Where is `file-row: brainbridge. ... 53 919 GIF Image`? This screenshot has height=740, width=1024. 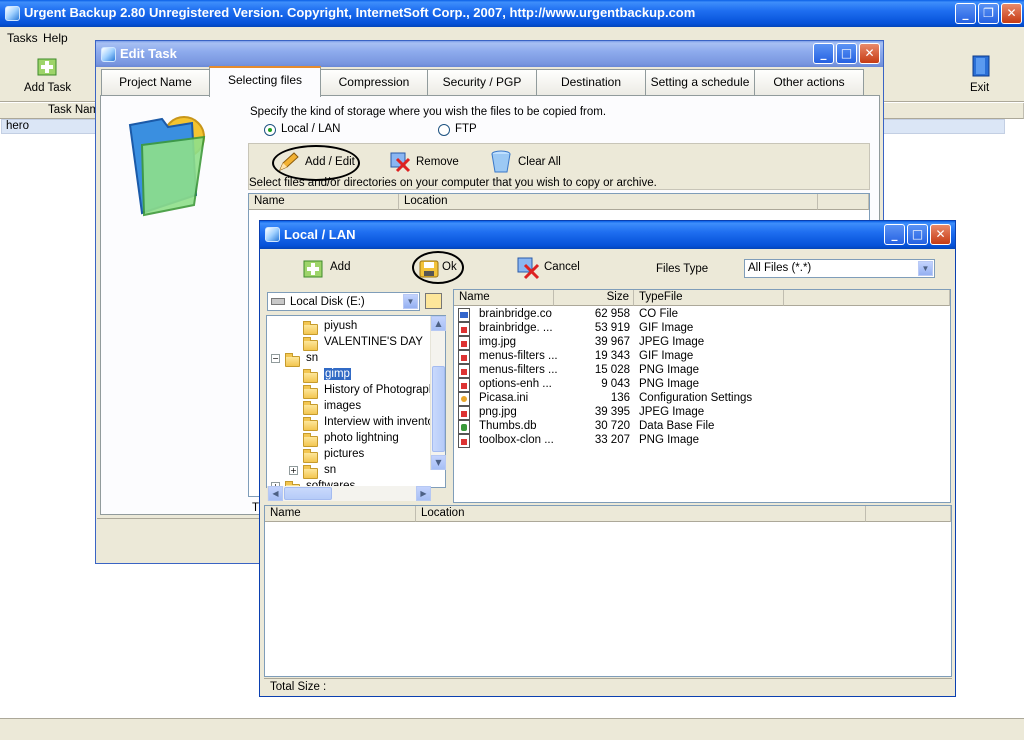
file-row: brainbridge. ... 53 919 GIF Image is located at coordinates (702, 329).